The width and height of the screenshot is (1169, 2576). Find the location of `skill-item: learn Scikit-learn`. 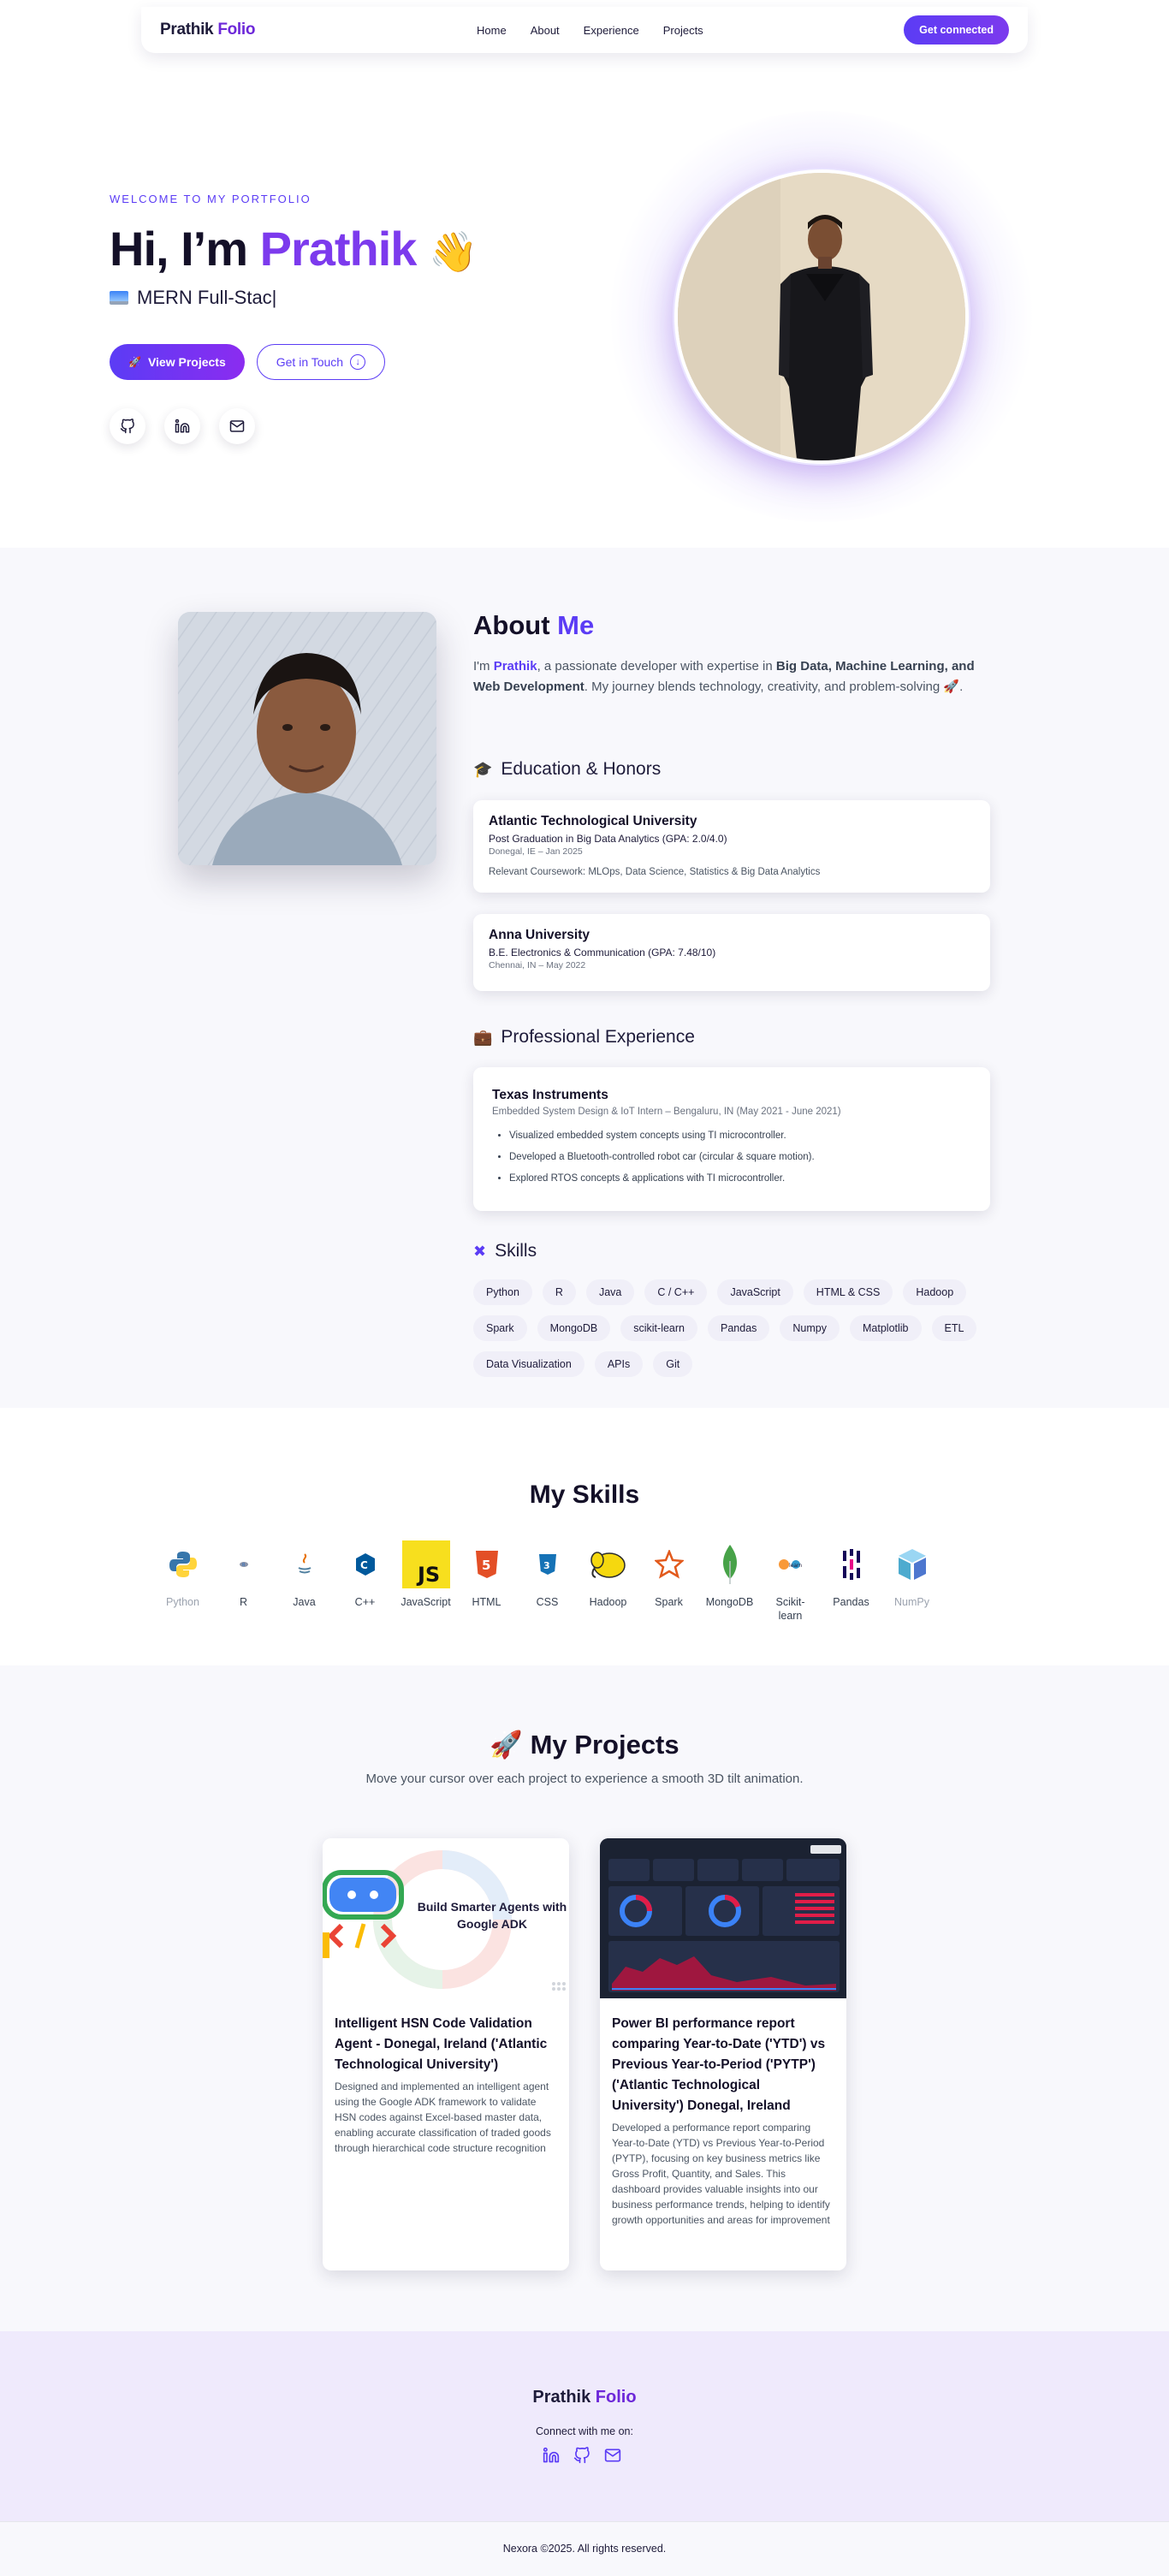

skill-item: learn Scikit-learn is located at coordinates (790, 1581).